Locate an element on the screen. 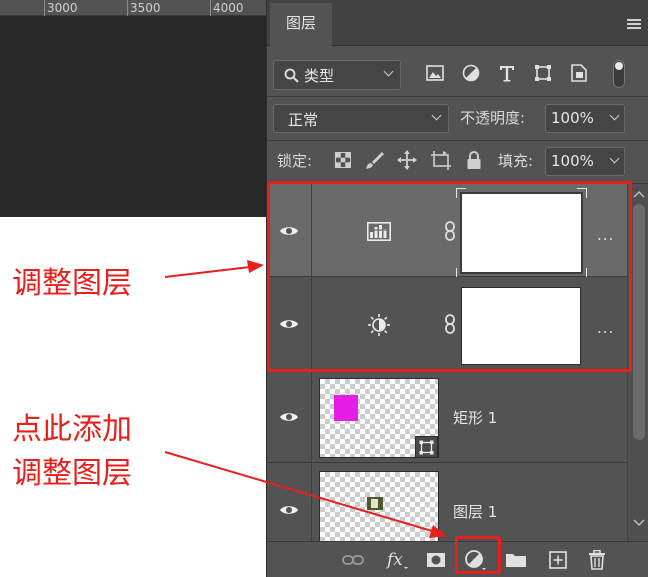 This screenshot has height=577, width=648. lock-artboard-icon is located at coordinates (441, 162).